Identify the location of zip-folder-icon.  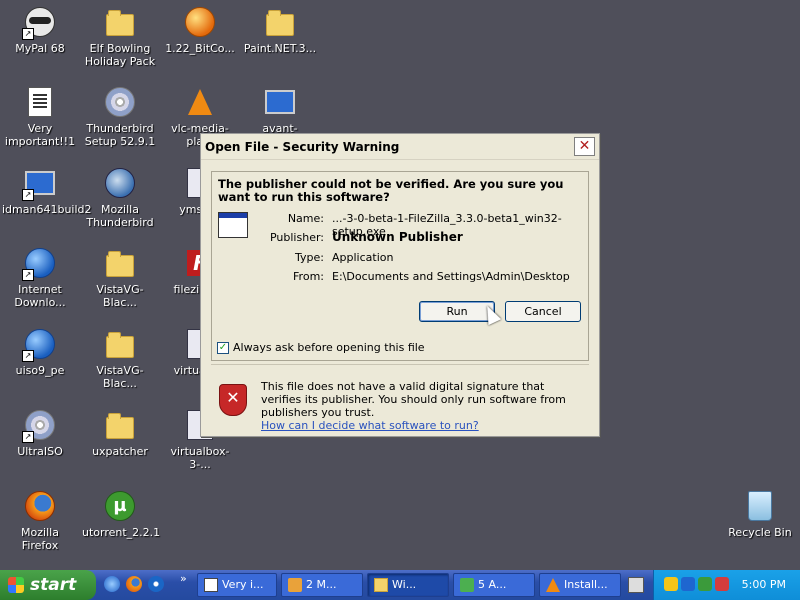
(280, 22).